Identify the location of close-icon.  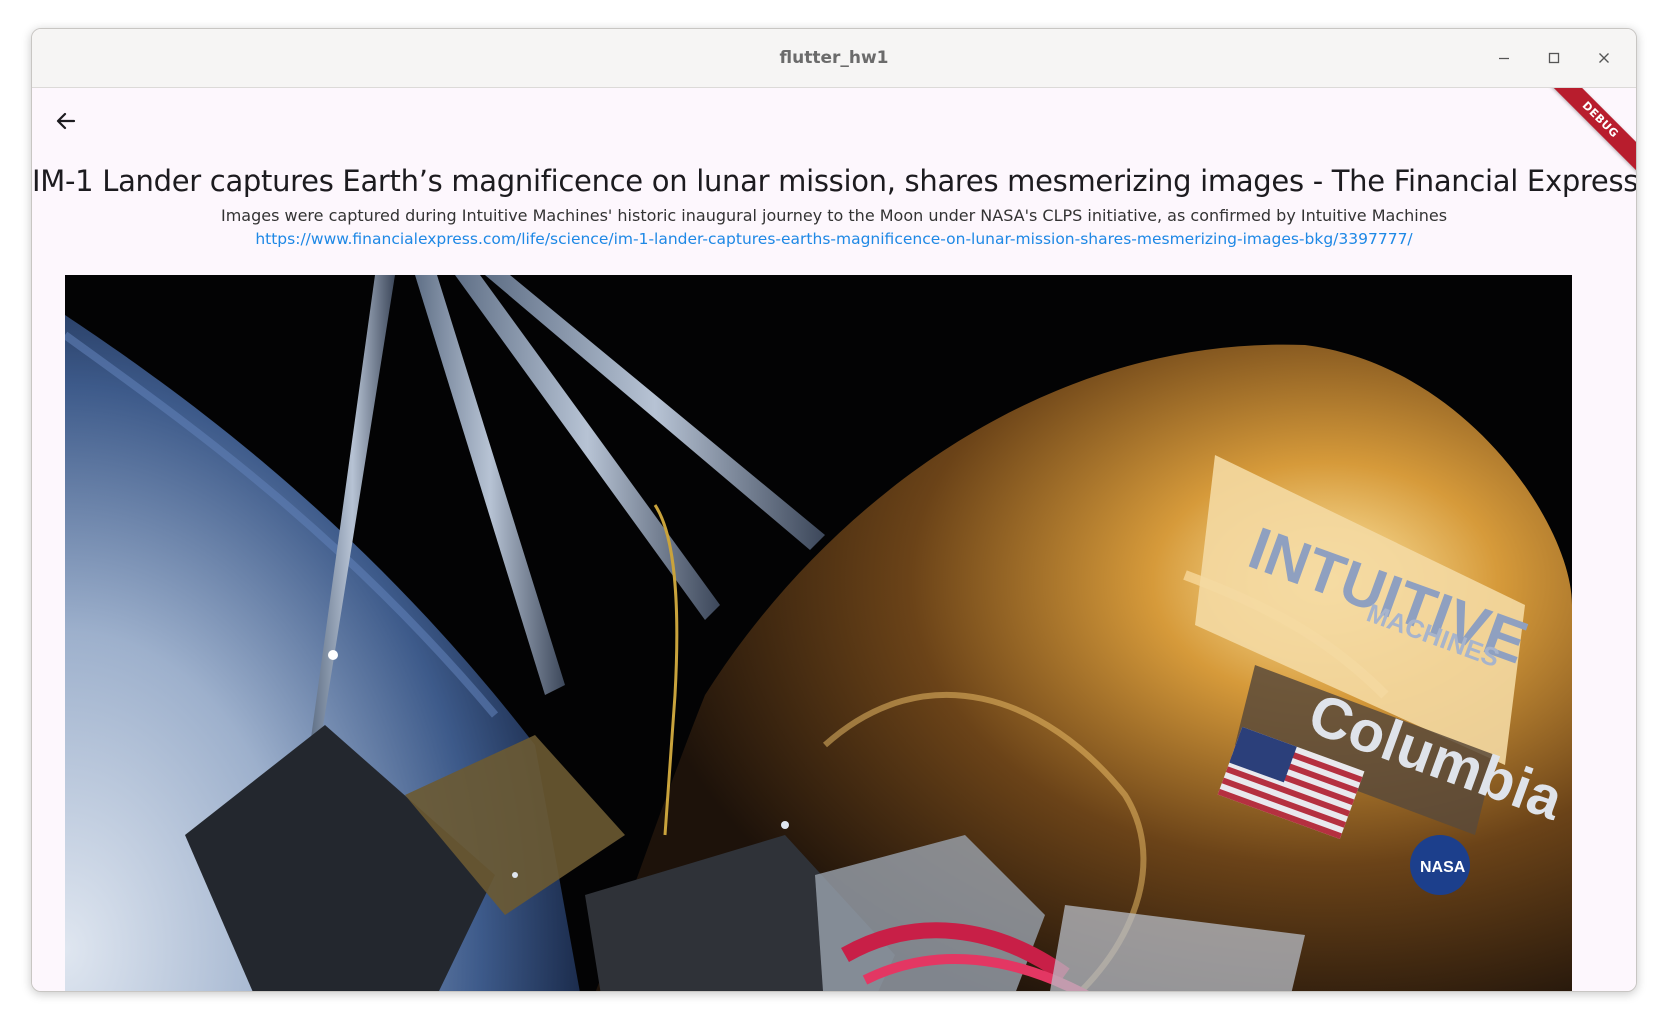
(1604, 58).